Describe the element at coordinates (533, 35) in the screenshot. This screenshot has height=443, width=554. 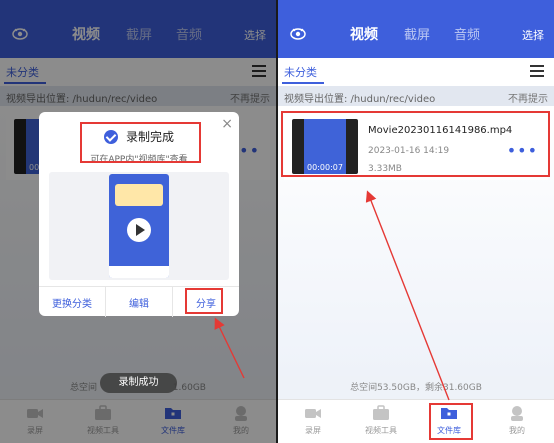
I see `select-button: 选择` at that location.